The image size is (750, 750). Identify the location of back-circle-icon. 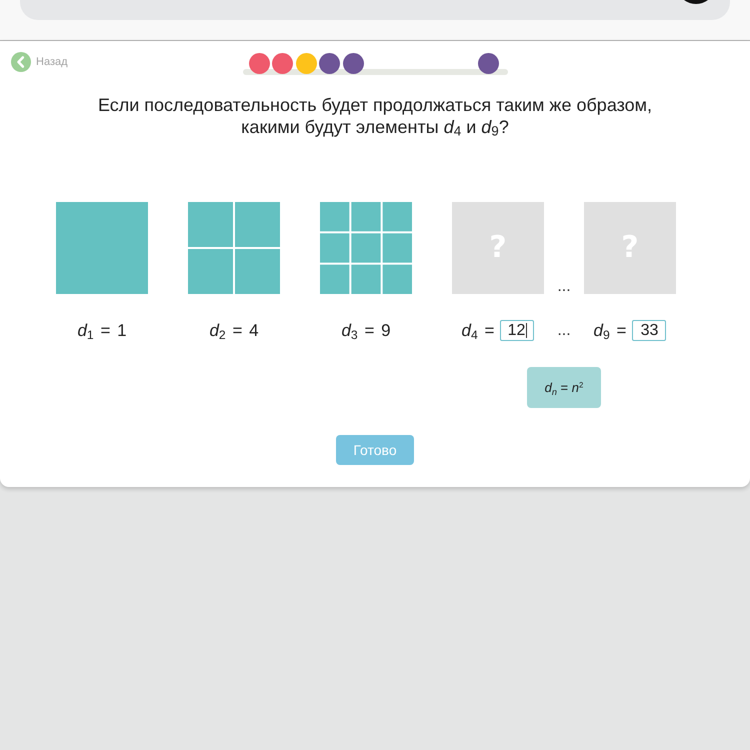
(21, 62).